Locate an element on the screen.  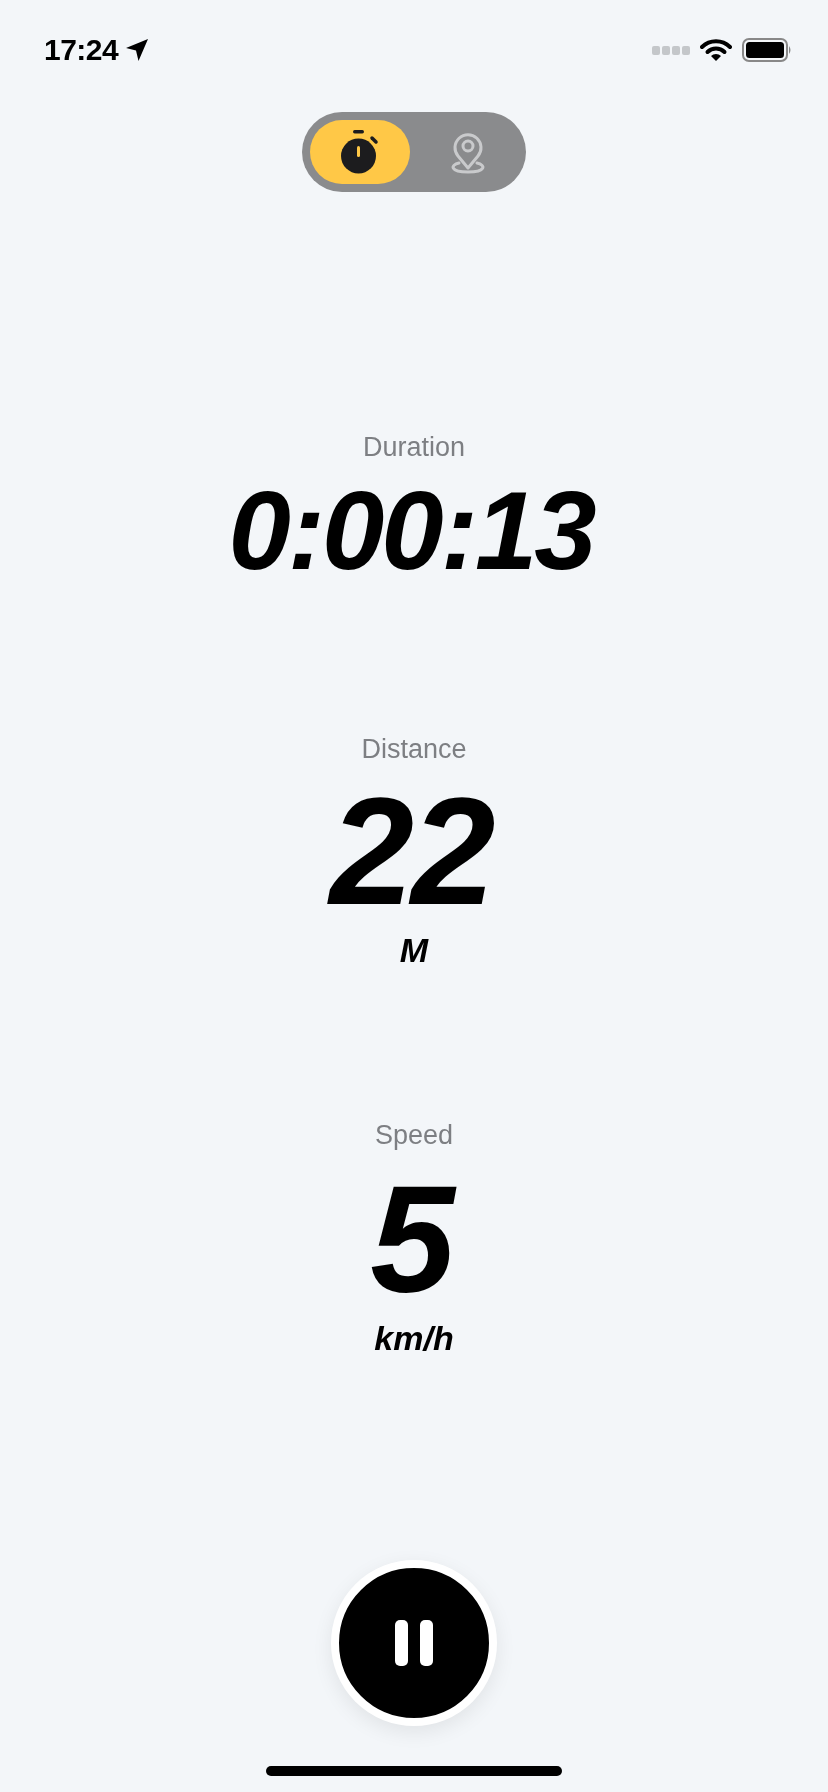
battery-icon is located at coordinates (767, 50).